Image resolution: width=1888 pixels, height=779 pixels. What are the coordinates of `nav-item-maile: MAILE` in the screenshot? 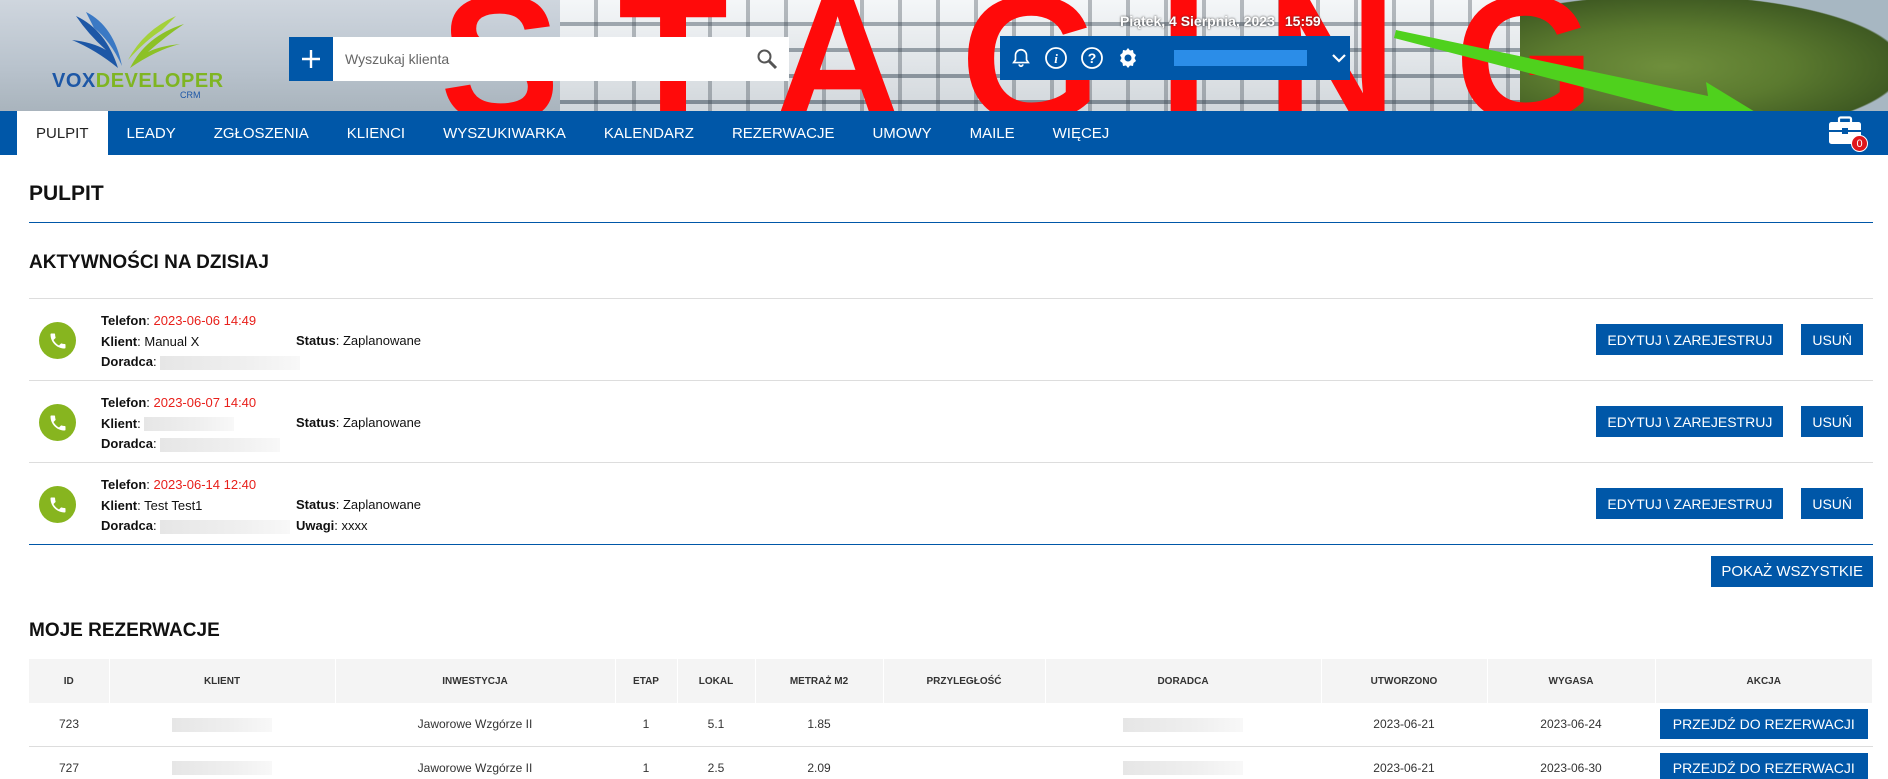 It's located at (992, 133).